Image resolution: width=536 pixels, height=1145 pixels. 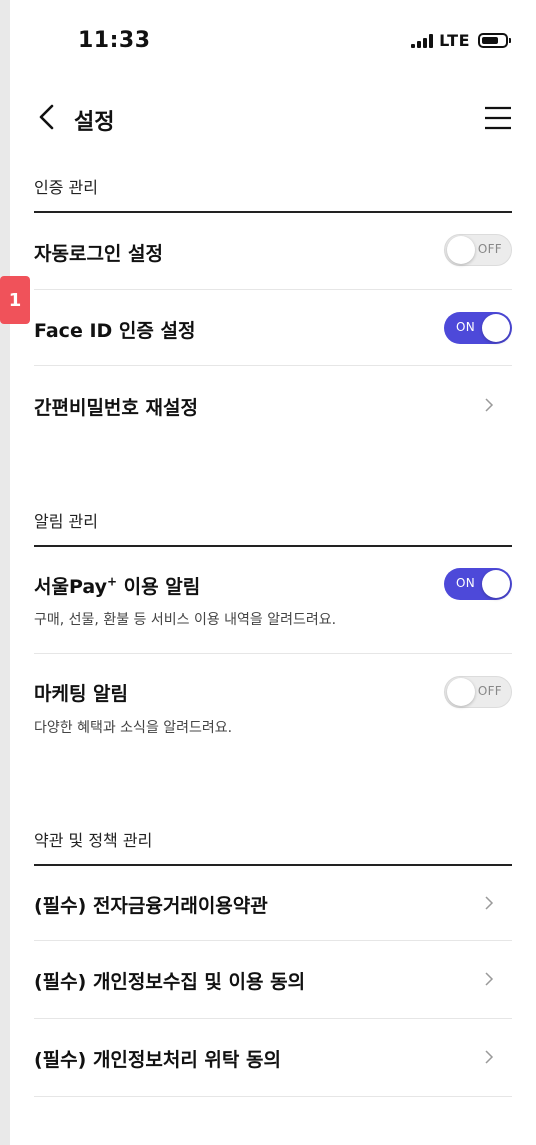 I want to click on marketing-toggle: OFF, so click(x=478, y=692).